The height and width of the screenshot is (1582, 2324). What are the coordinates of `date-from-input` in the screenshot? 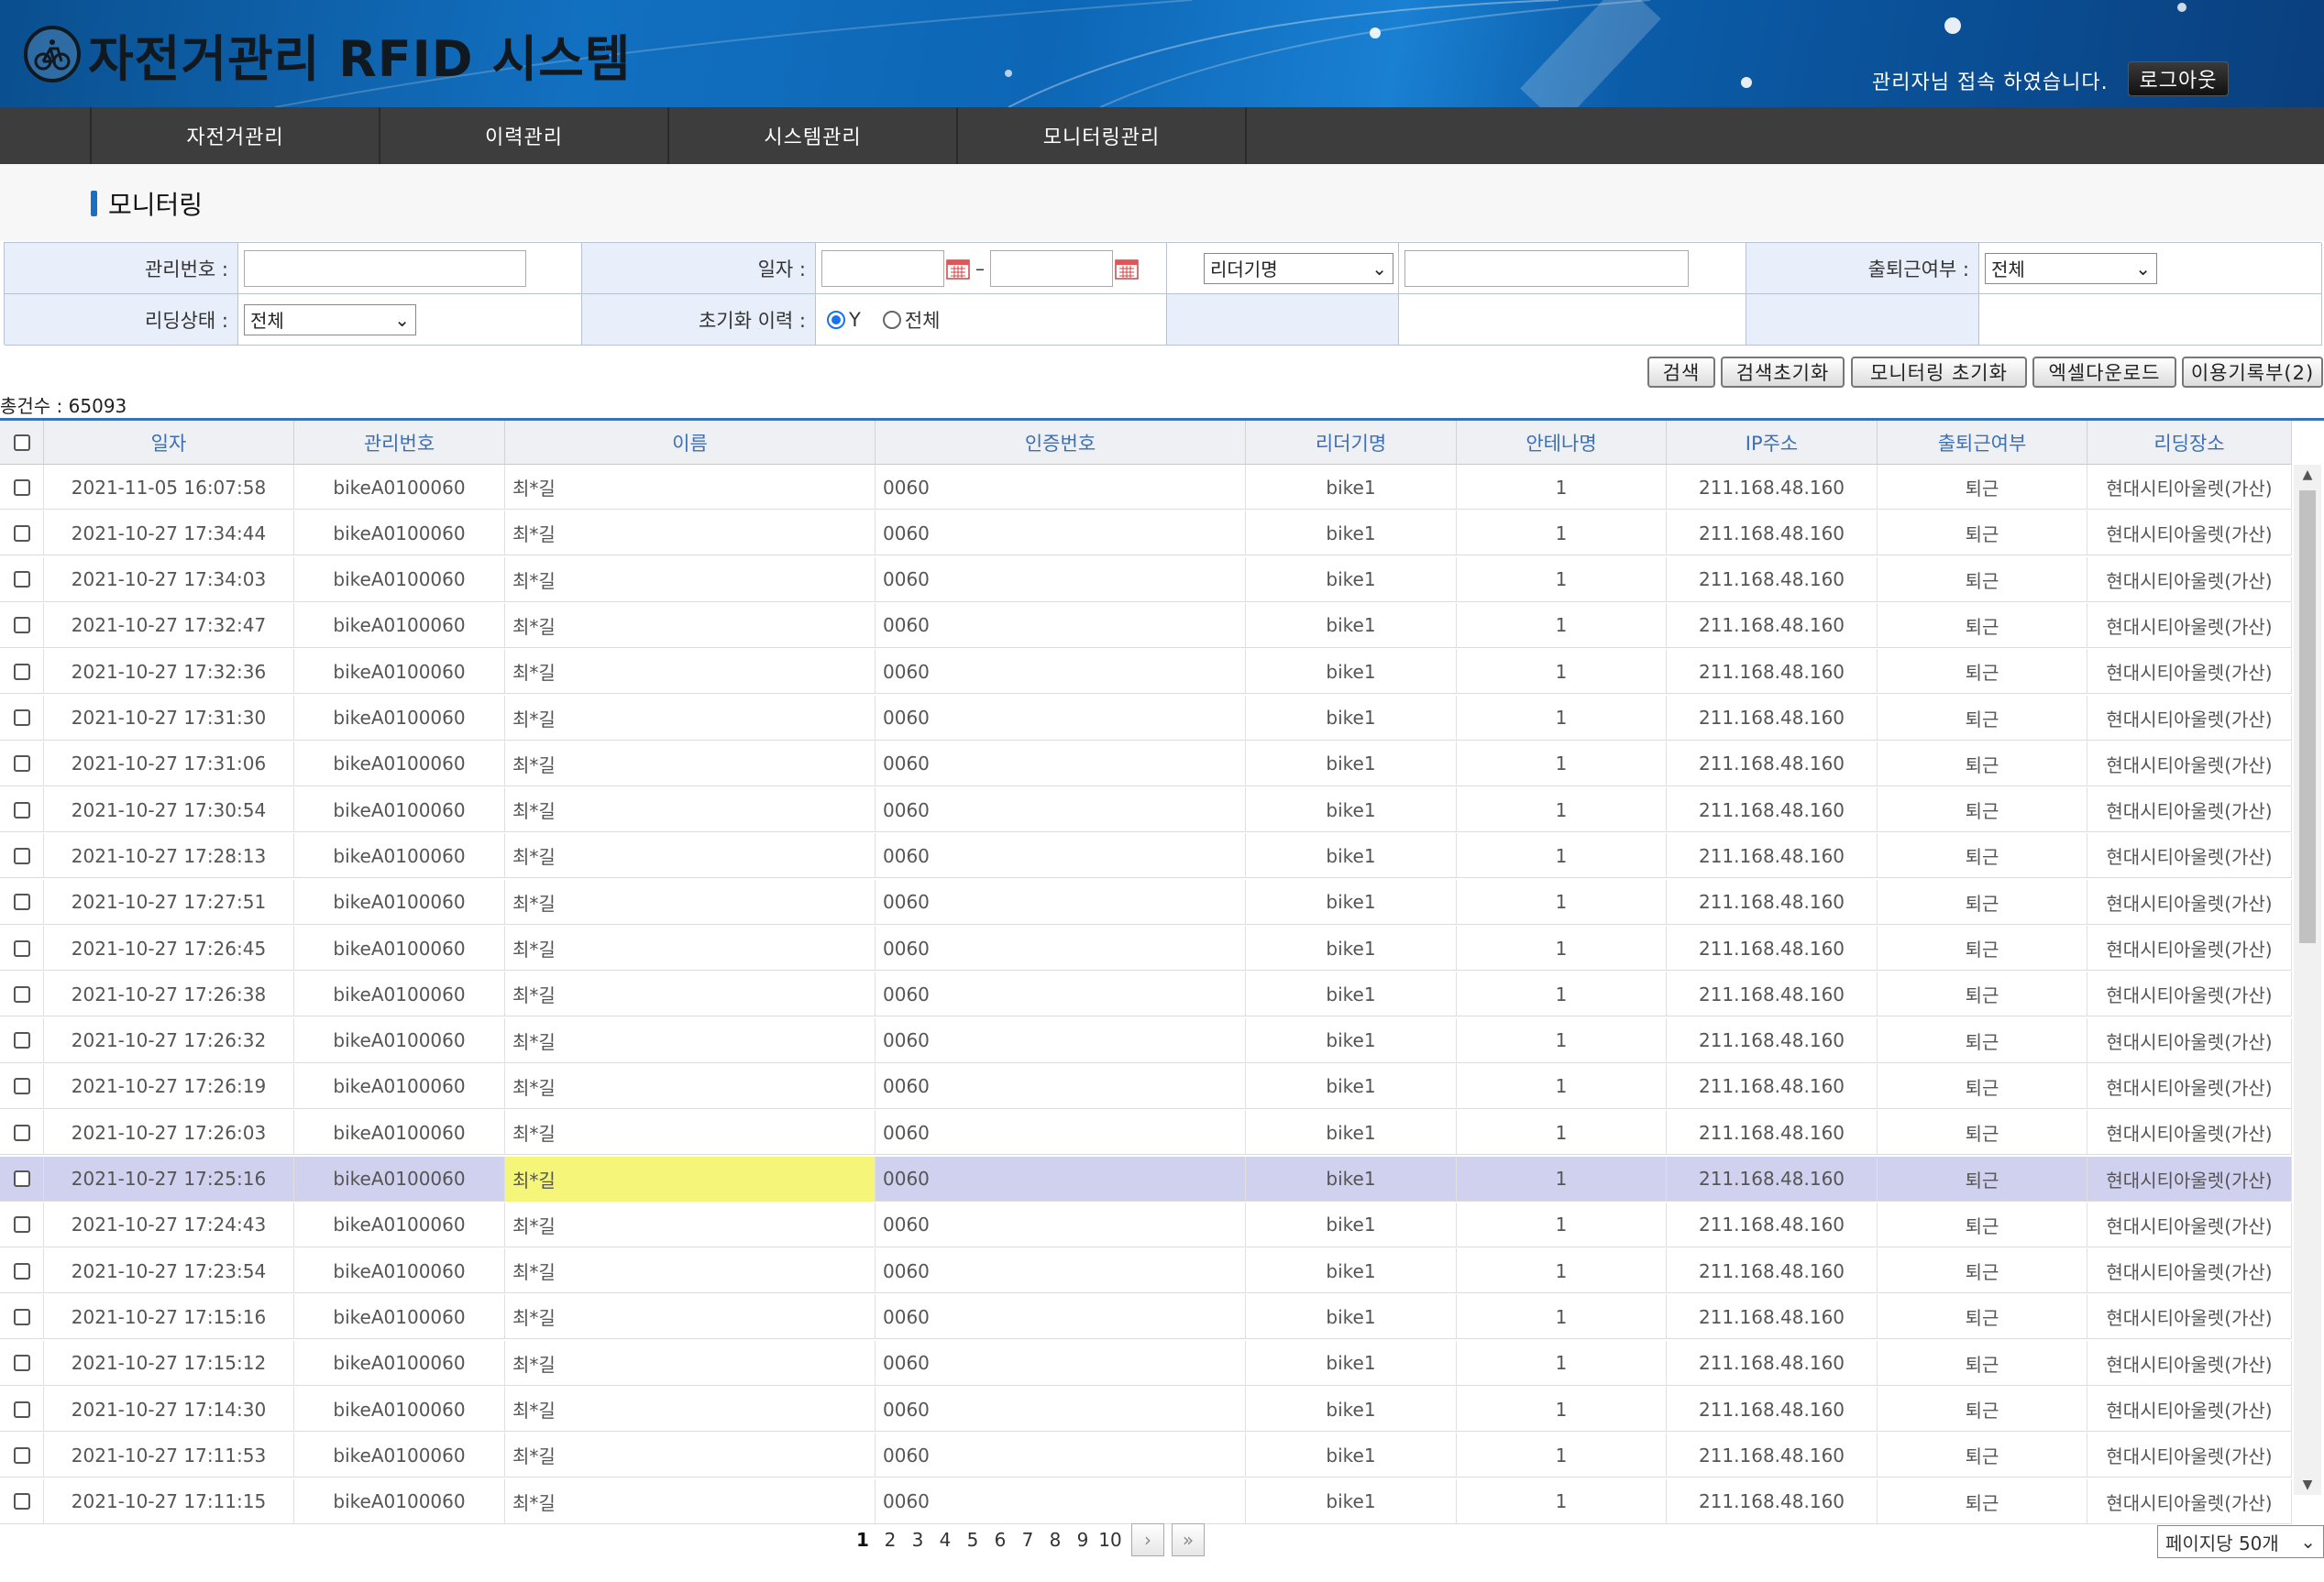 It's located at (882, 268).